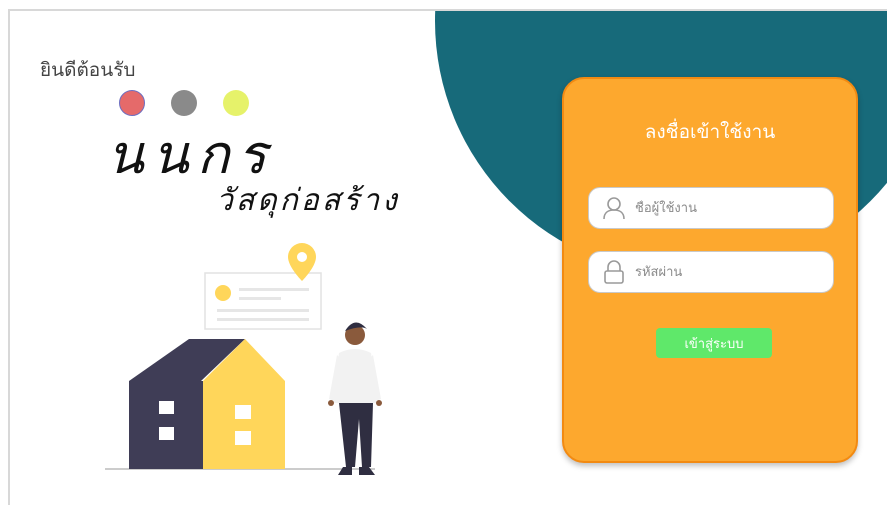 The height and width of the screenshot is (505, 887). What do you see at coordinates (614, 208) in the screenshot?
I see `user-icon` at bounding box center [614, 208].